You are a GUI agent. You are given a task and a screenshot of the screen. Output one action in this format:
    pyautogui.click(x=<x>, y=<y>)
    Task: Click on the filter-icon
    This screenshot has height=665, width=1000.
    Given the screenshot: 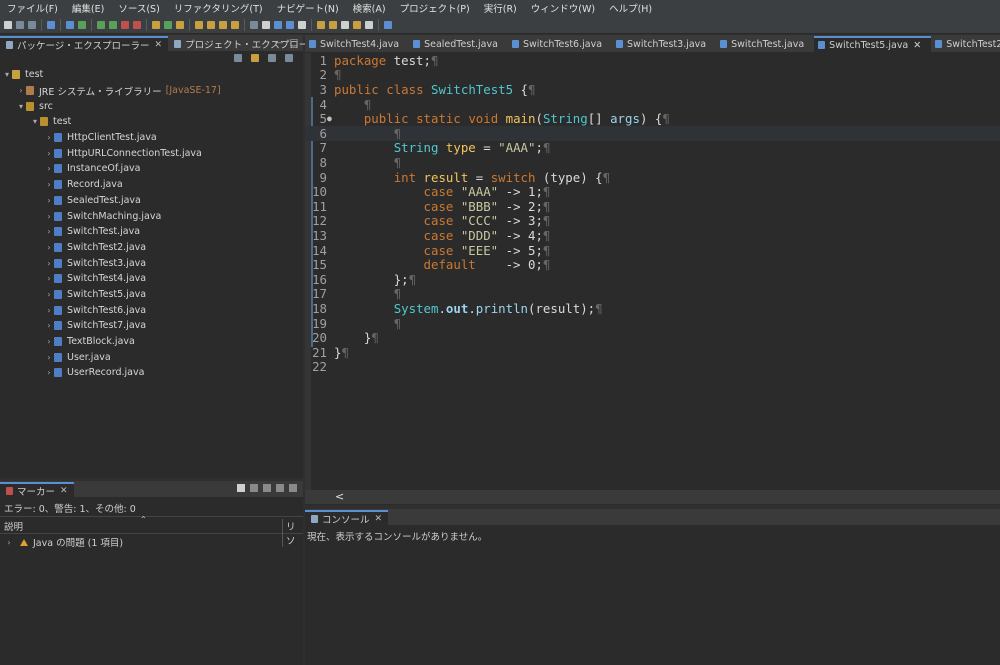 What is the action you would take?
    pyautogui.click(x=241, y=488)
    